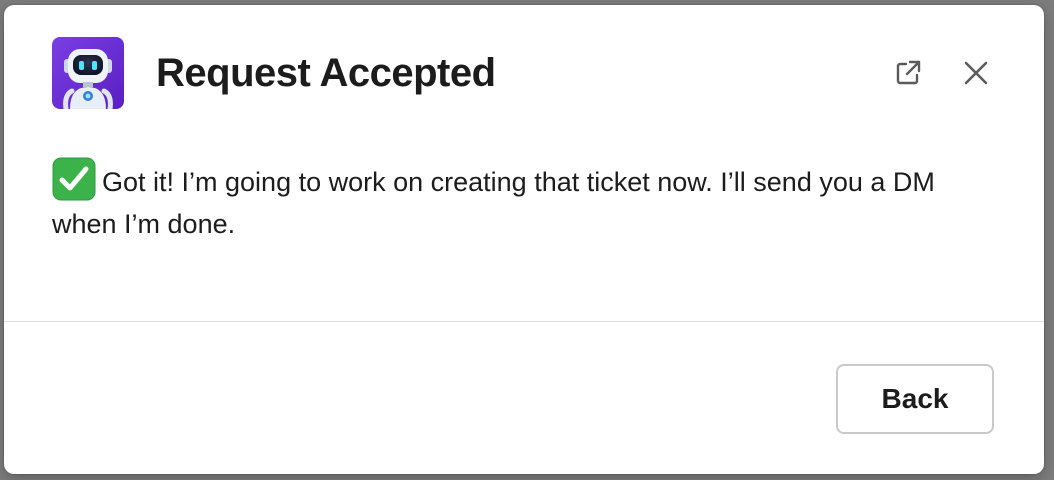 The image size is (1054, 480). What do you see at coordinates (908, 73) in the screenshot?
I see `external-link-icon` at bounding box center [908, 73].